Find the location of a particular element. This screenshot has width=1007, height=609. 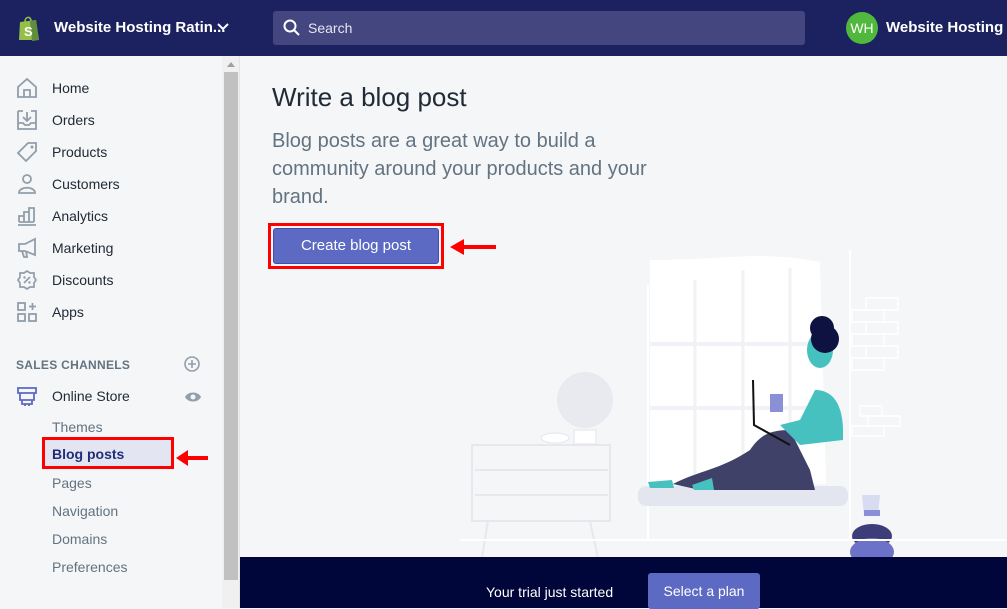

sales-channels-header: SALES CHANNELS is located at coordinates (73, 365).